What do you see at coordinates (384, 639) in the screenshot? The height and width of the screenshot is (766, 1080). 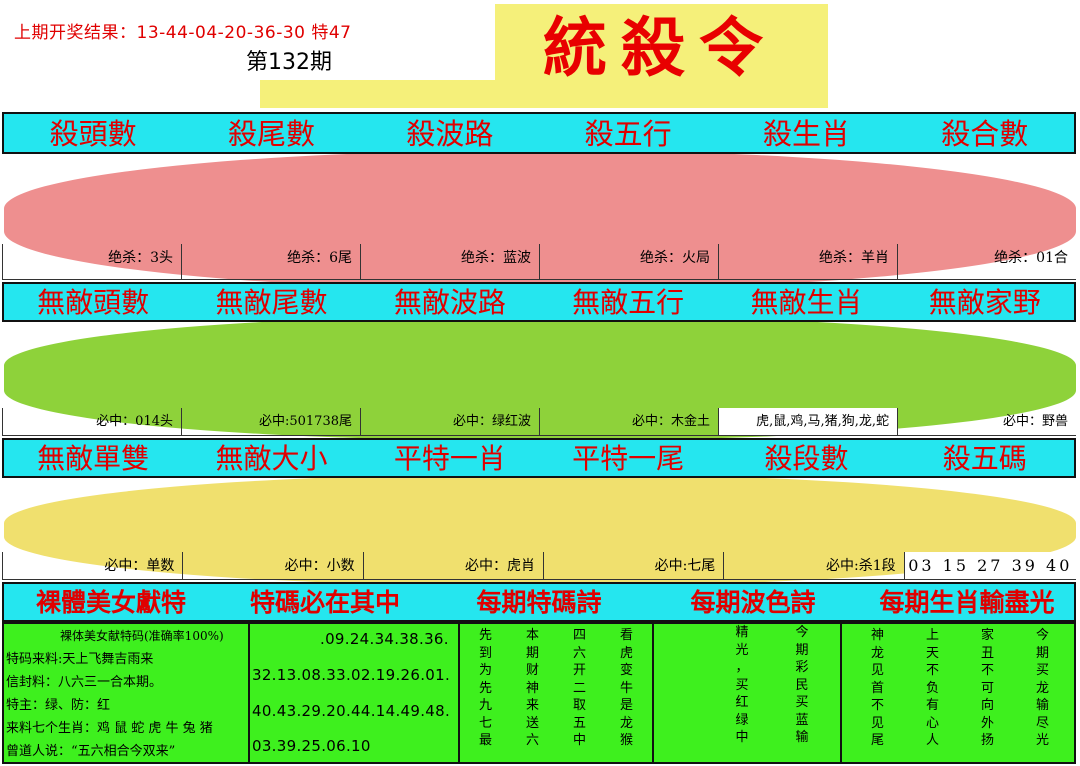 I see `special-number-line: .09.24.34.38.36.` at bounding box center [384, 639].